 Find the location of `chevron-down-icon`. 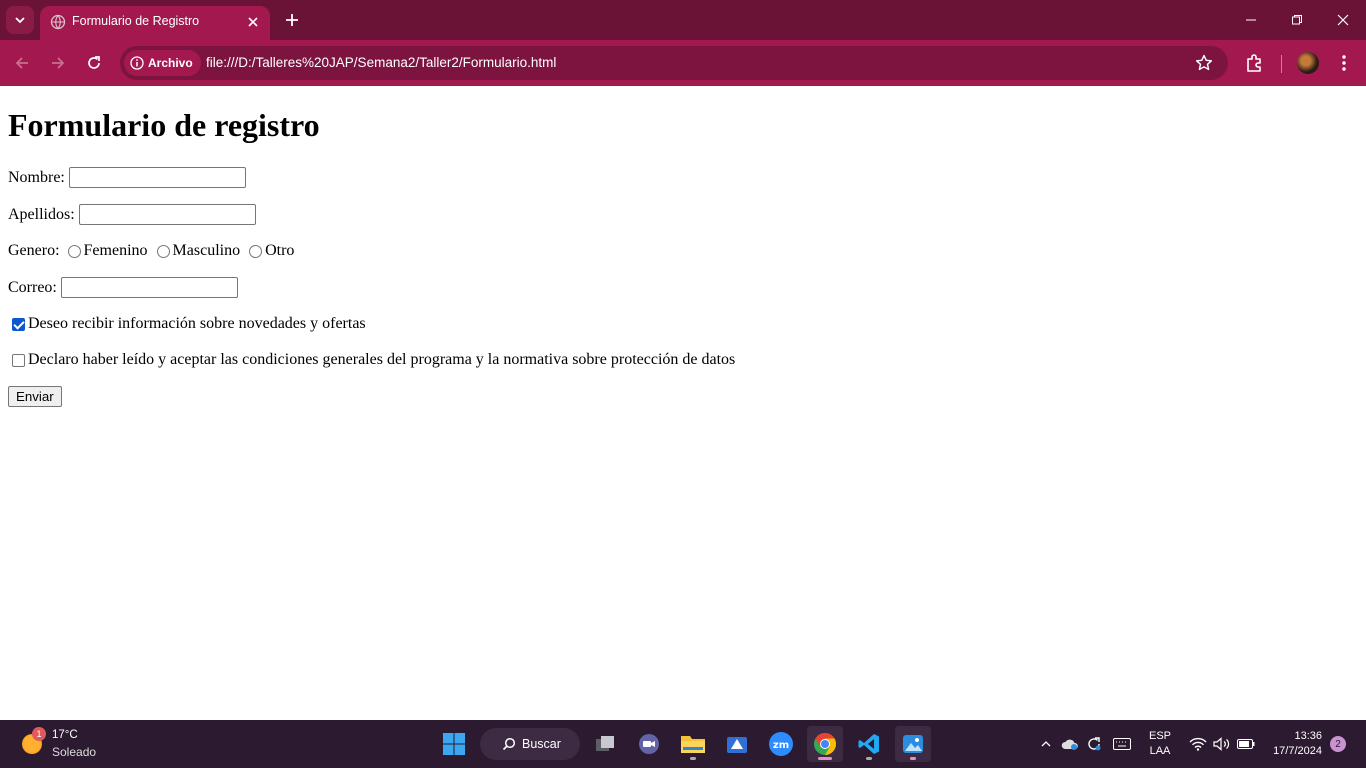

chevron-down-icon is located at coordinates (20, 20).